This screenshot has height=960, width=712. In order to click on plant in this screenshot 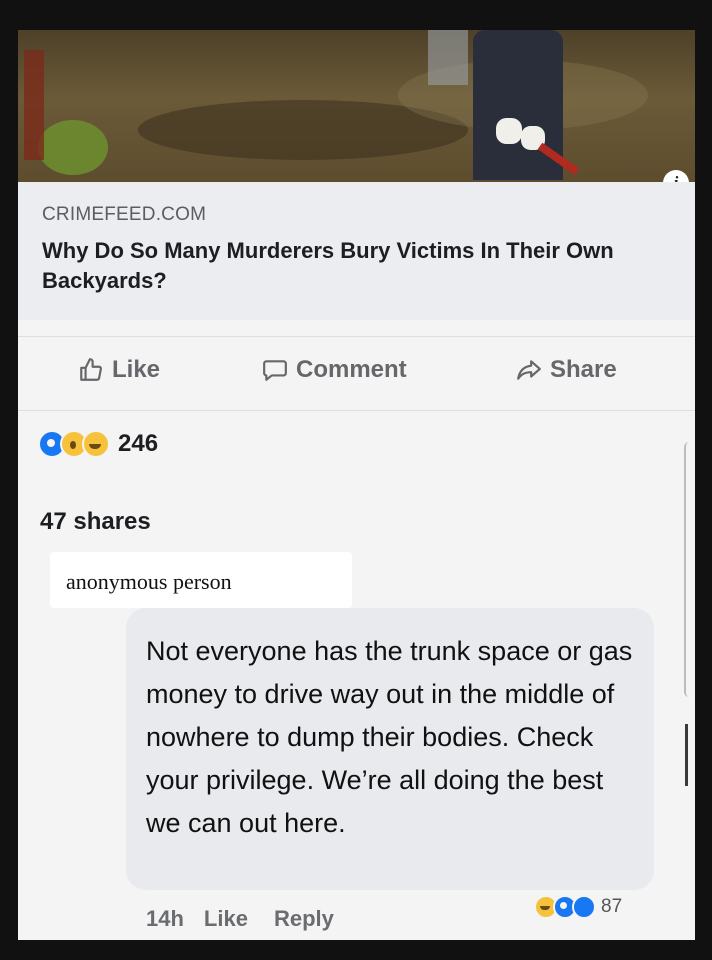, I will do `click(73, 147)`.